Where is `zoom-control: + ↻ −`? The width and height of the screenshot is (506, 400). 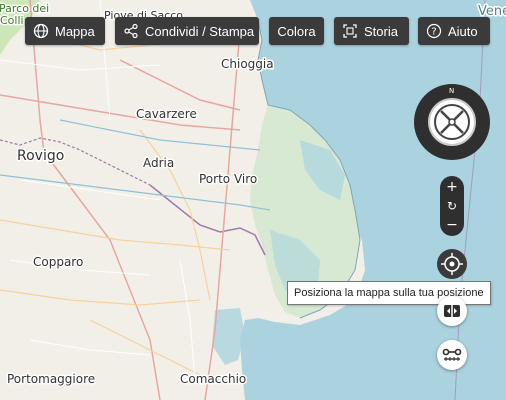 zoom-control: + ↻ − is located at coordinates (452, 206).